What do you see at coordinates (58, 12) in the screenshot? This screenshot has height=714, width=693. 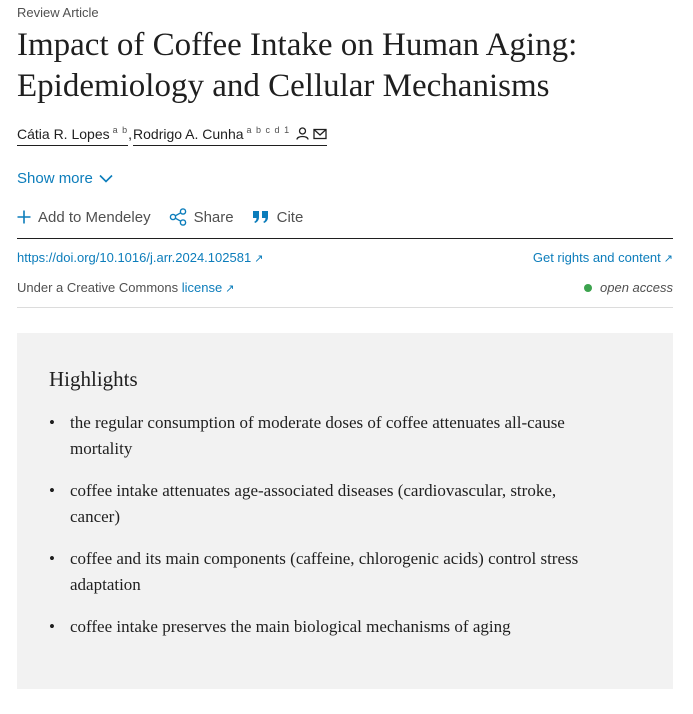 I see `article-type-label: Review Article` at bounding box center [58, 12].